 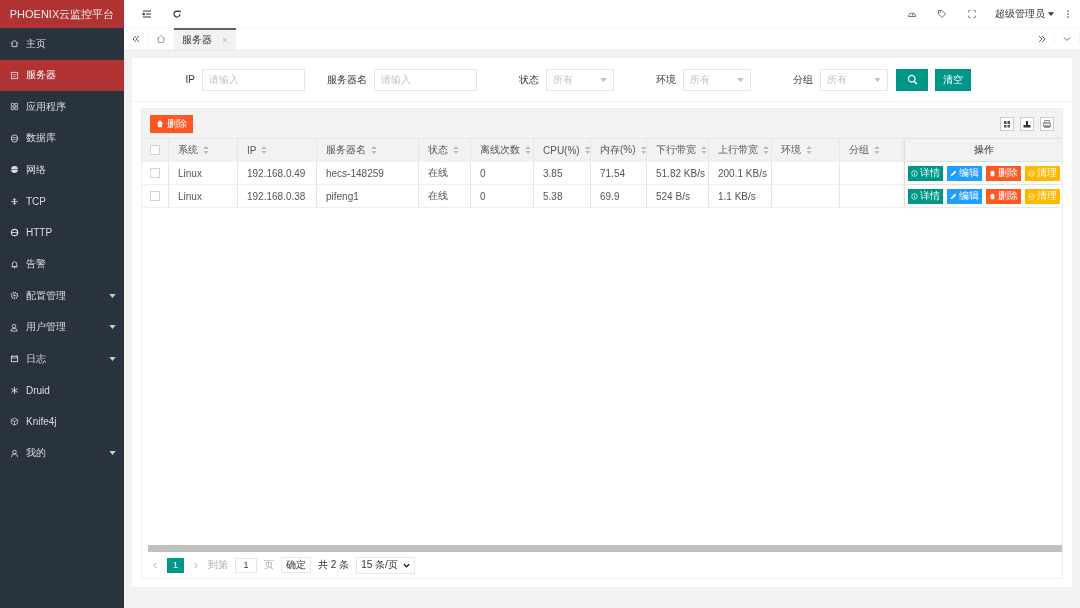 I want to click on table-cell: 192.168.0.49, so click(x=276, y=173).